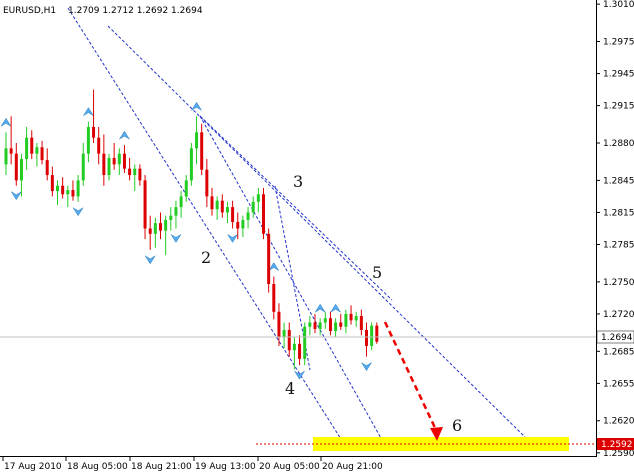 The width and height of the screenshot is (634, 474). What do you see at coordinates (618, 283) in the screenshot?
I see `price-tick-label: 1.2750` at bounding box center [618, 283].